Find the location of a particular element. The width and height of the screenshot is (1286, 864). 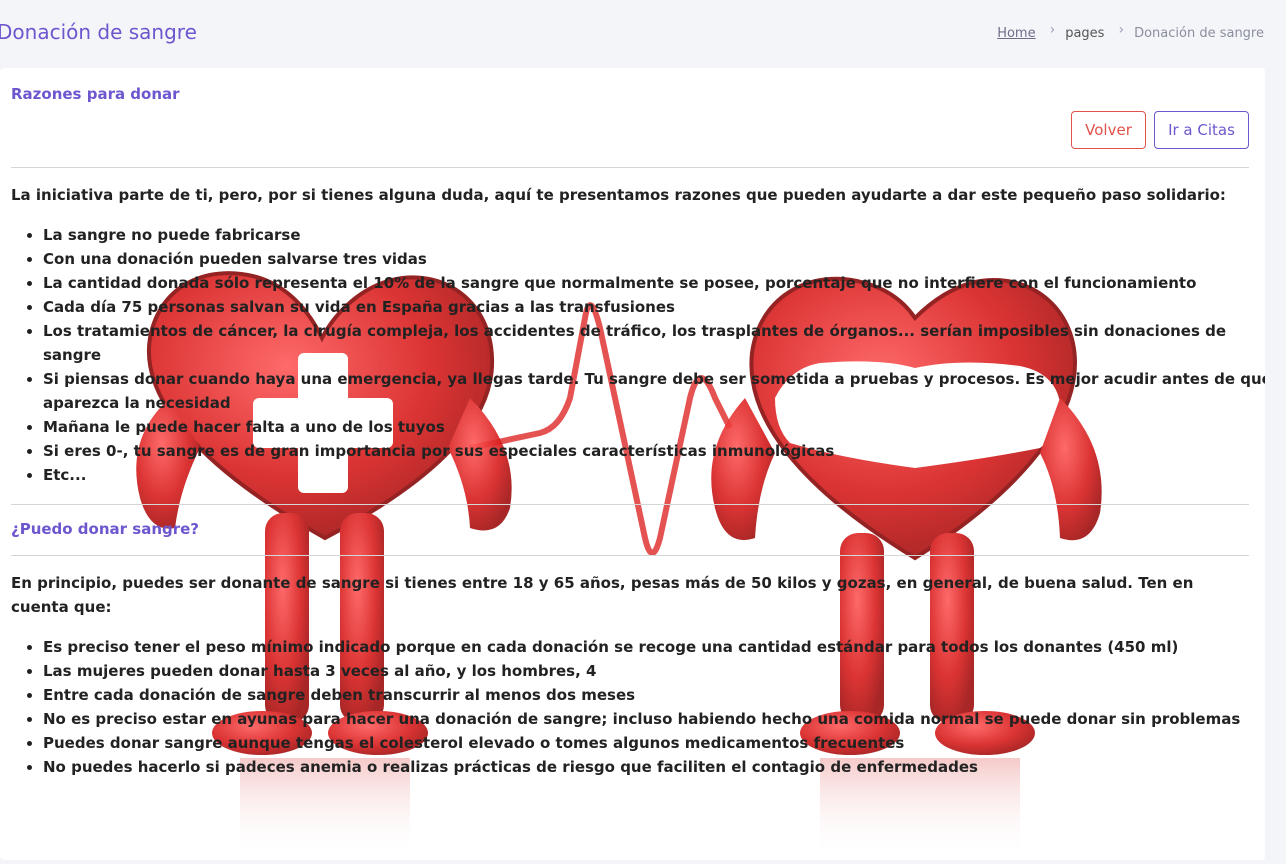

scrollbar-track is located at coordinates (1275, 466).